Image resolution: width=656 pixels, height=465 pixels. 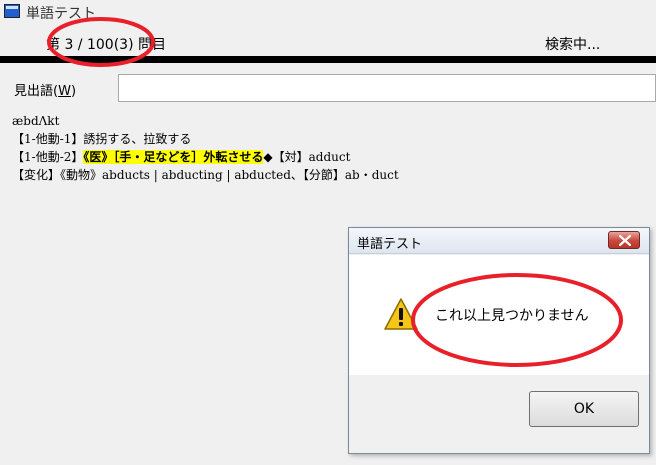 I want to click on definition-line-2-prefix: 【1-他動-2】, so click(x=48, y=157).